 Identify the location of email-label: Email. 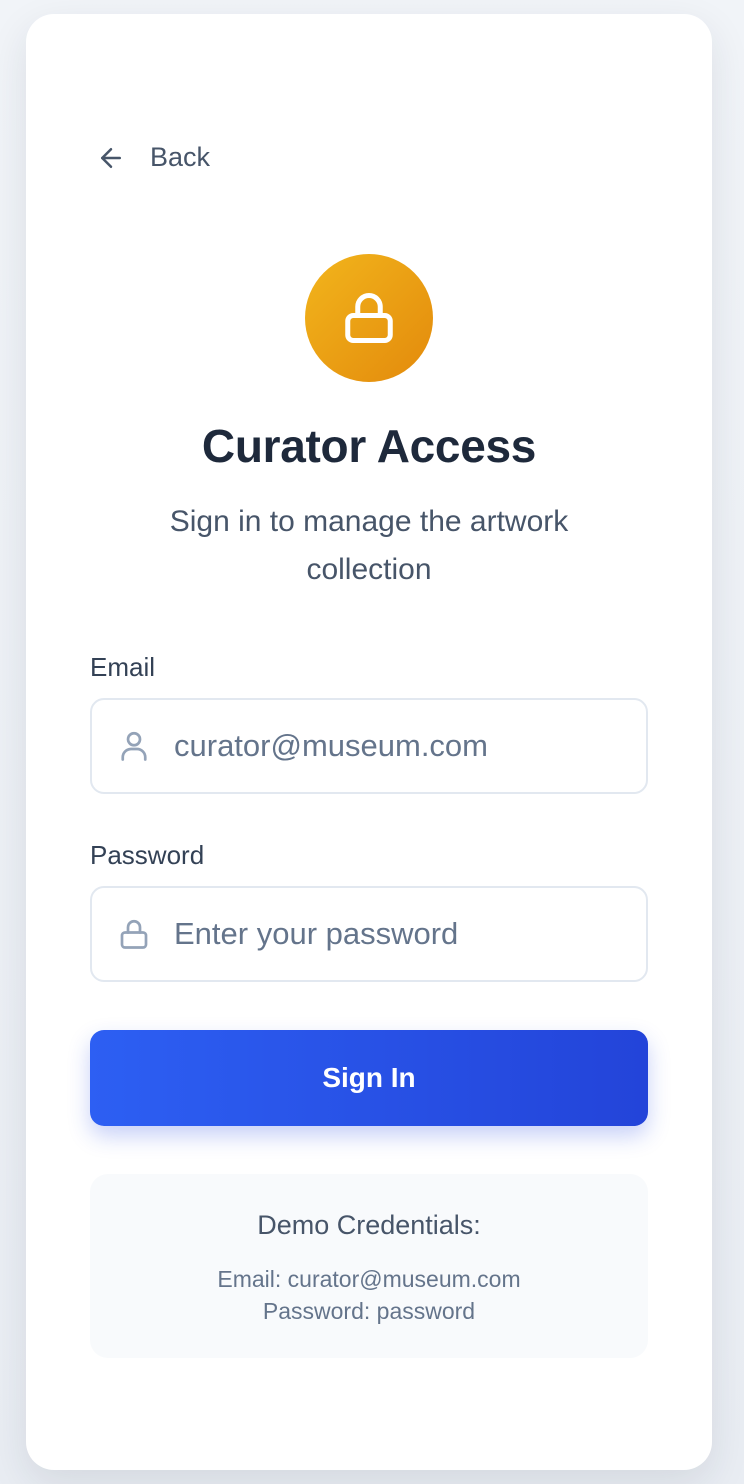
(123, 667).